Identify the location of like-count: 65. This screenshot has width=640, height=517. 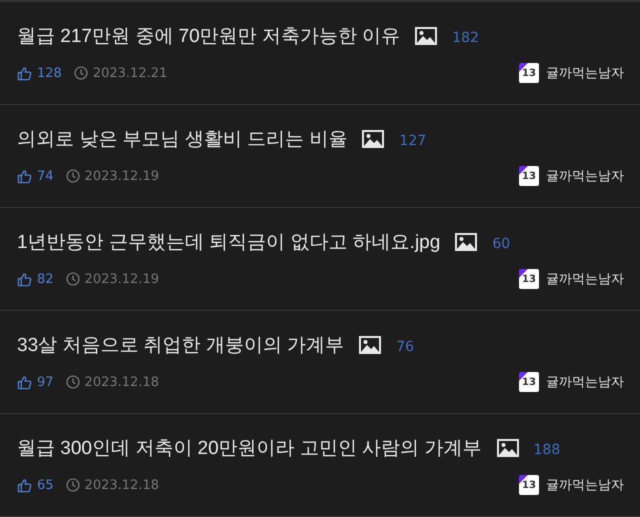
(45, 485).